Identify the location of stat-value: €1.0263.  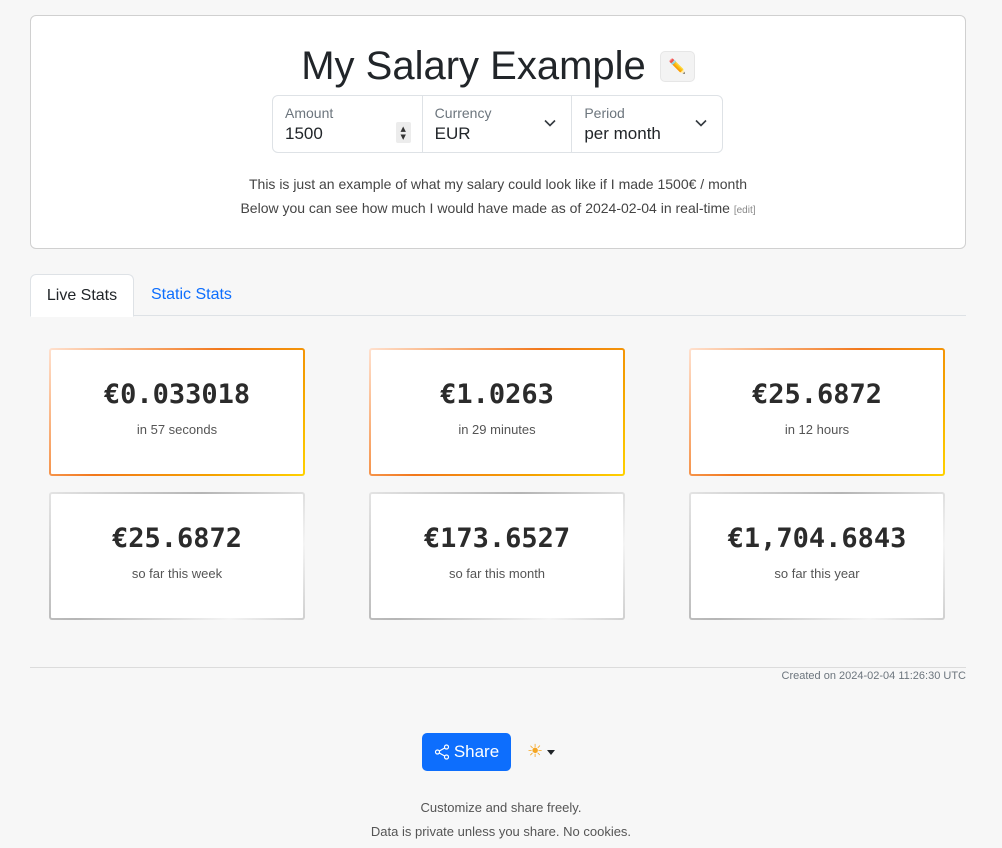
(497, 394).